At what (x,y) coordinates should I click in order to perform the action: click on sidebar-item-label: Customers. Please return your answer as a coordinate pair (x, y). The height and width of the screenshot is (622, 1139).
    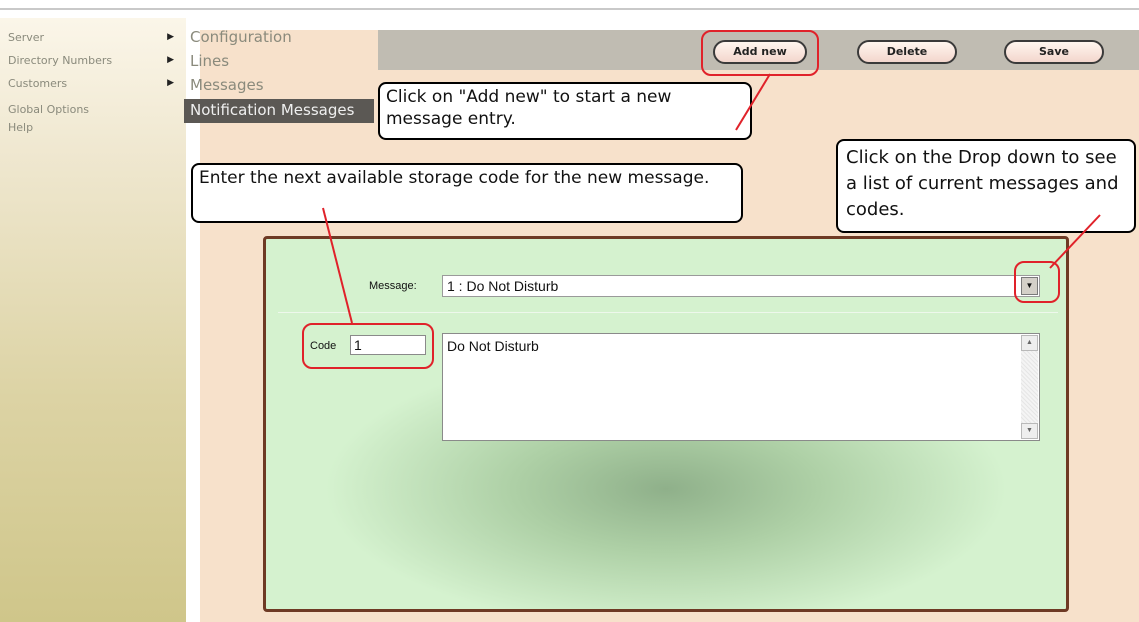
    Looking at the image, I should click on (38, 83).